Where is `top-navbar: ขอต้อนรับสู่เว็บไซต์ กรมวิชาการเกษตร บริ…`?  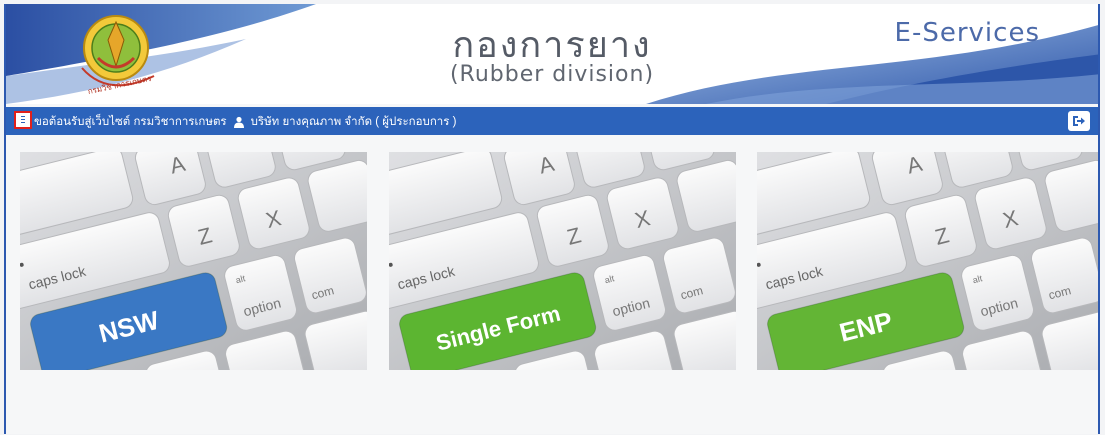
top-navbar: ขอต้อนรับสู่เว็บไซต์ กรมวิชาการเกษตร บริ… is located at coordinates (552, 121).